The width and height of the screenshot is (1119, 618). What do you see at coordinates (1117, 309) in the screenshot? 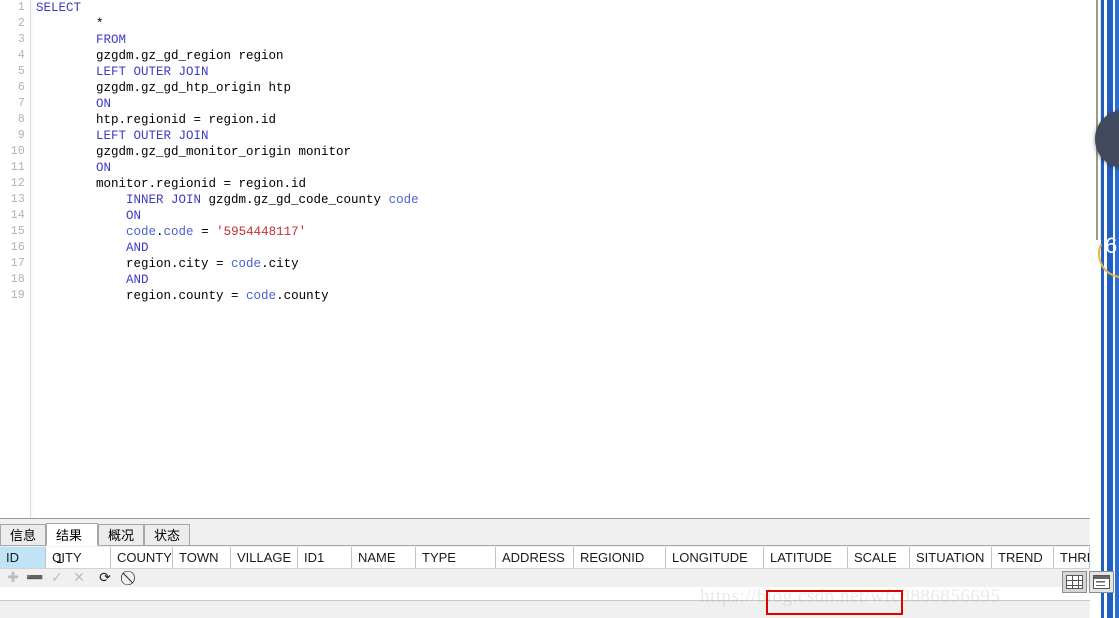
I see `blue-border-outer` at bounding box center [1117, 309].